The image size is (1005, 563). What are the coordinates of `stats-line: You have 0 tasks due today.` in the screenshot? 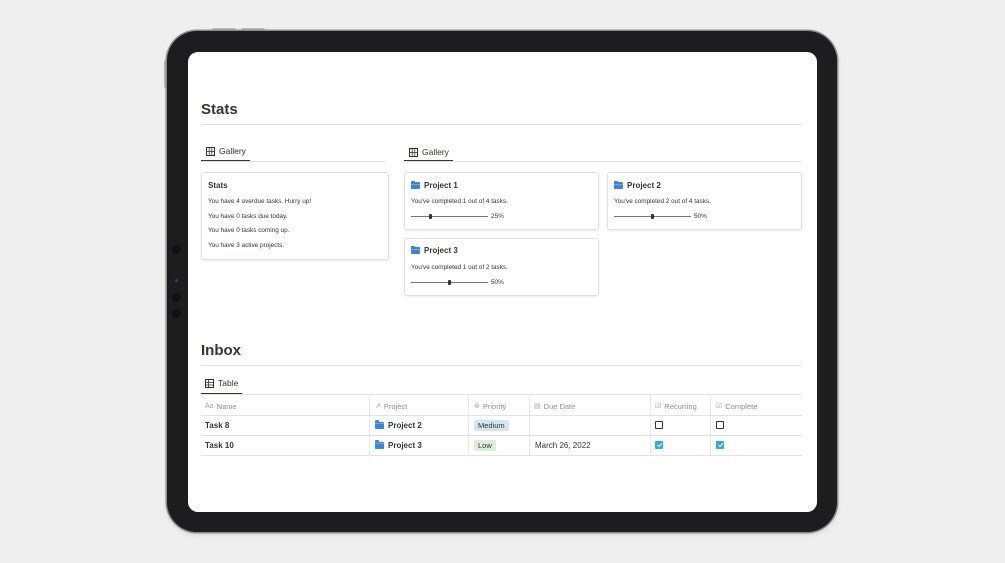 It's located at (248, 216).